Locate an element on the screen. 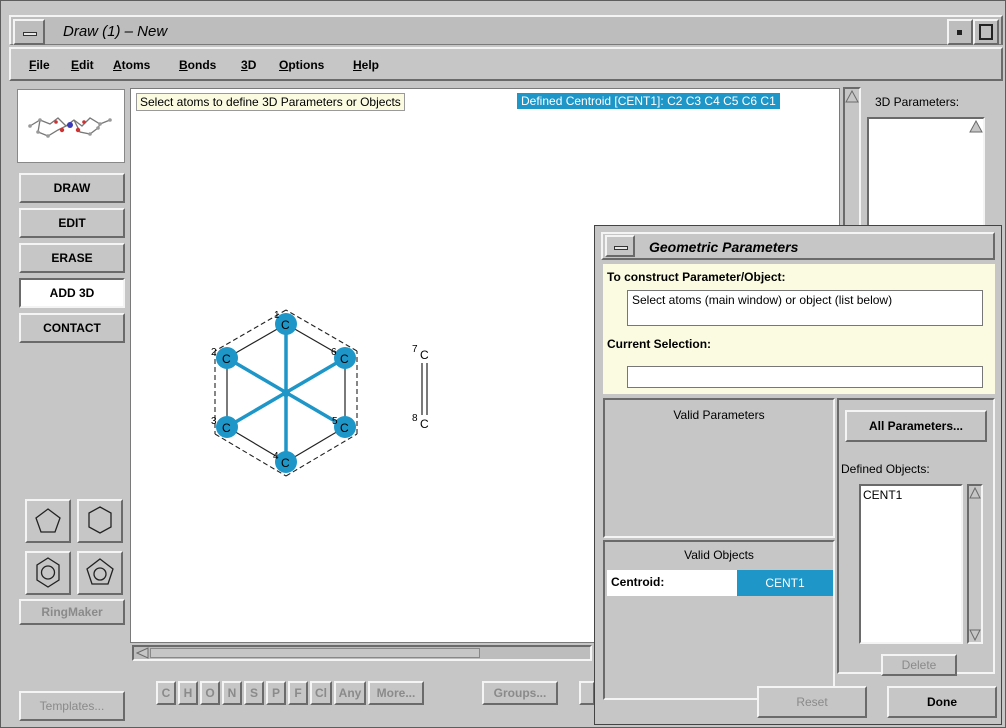  element-f-button: F is located at coordinates (298, 693).